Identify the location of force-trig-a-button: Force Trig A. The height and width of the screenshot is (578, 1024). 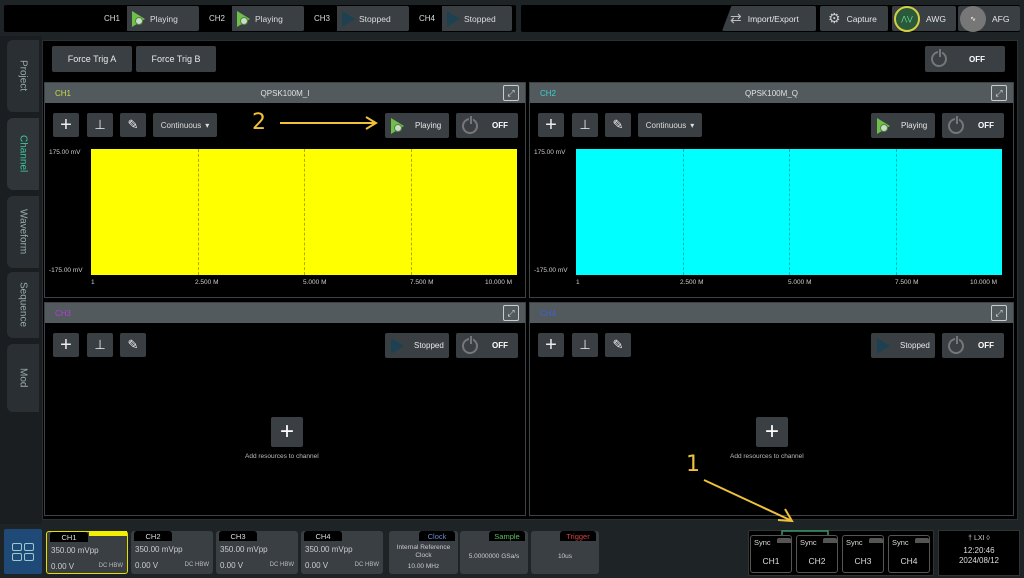
(92, 59).